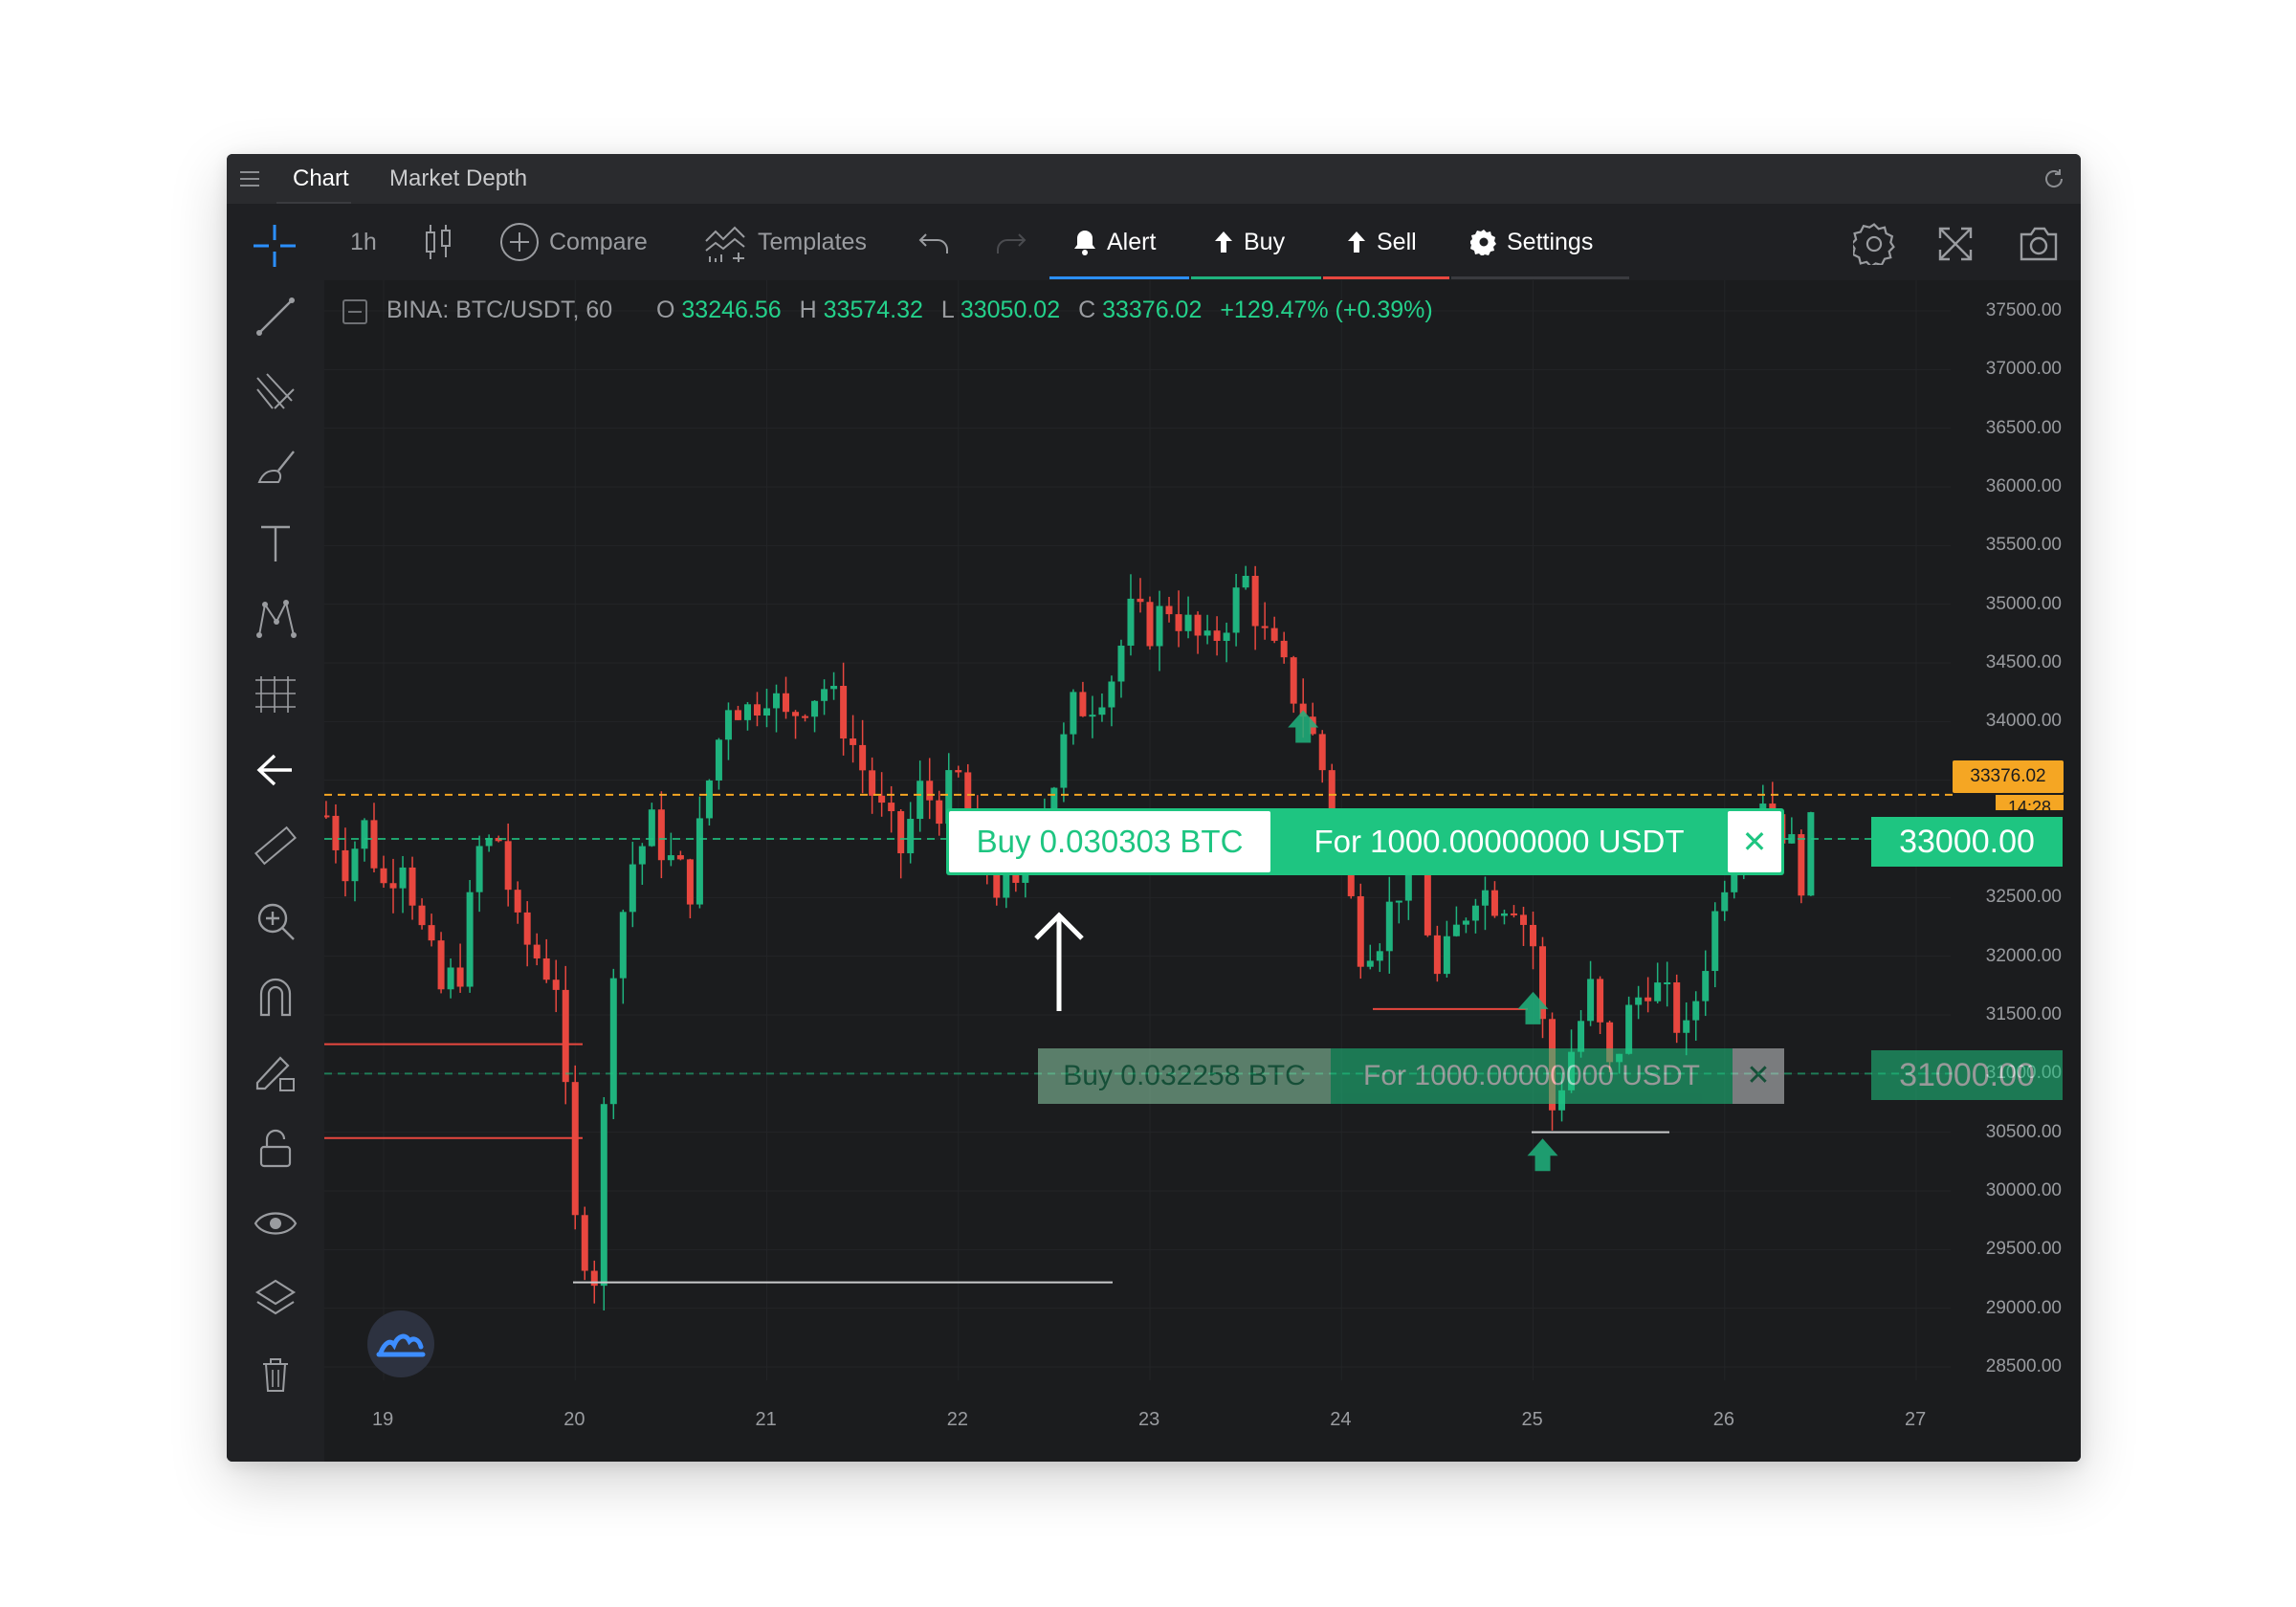 The width and height of the screenshot is (2296, 1607). What do you see at coordinates (276, 1223) in the screenshot?
I see `eye-icon` at bounding box center [276, 1223].